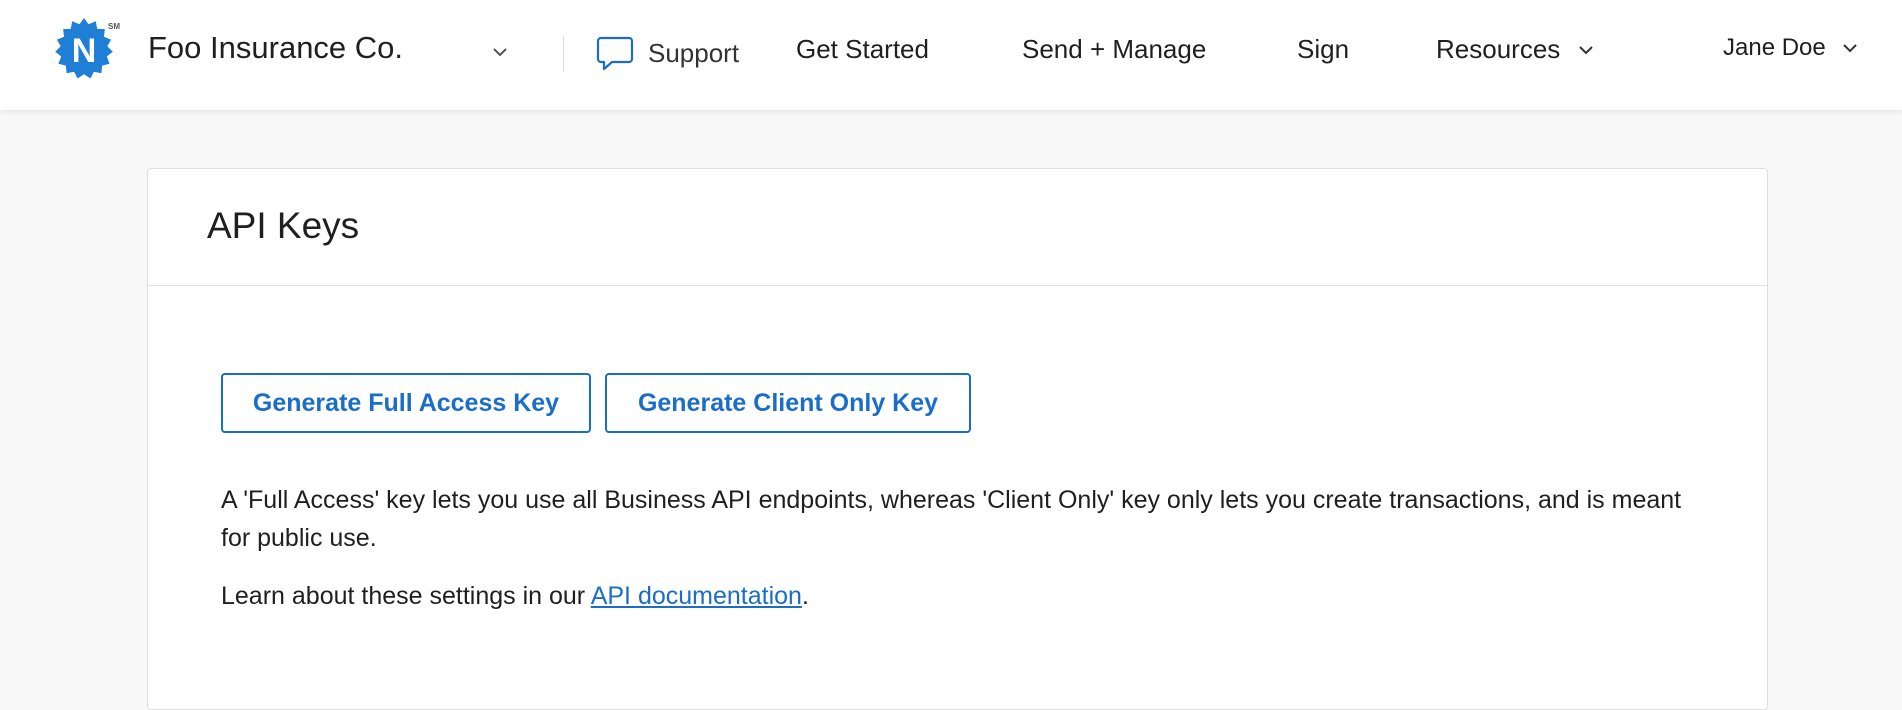  I want to click on nav-divider, so click(563, 54).